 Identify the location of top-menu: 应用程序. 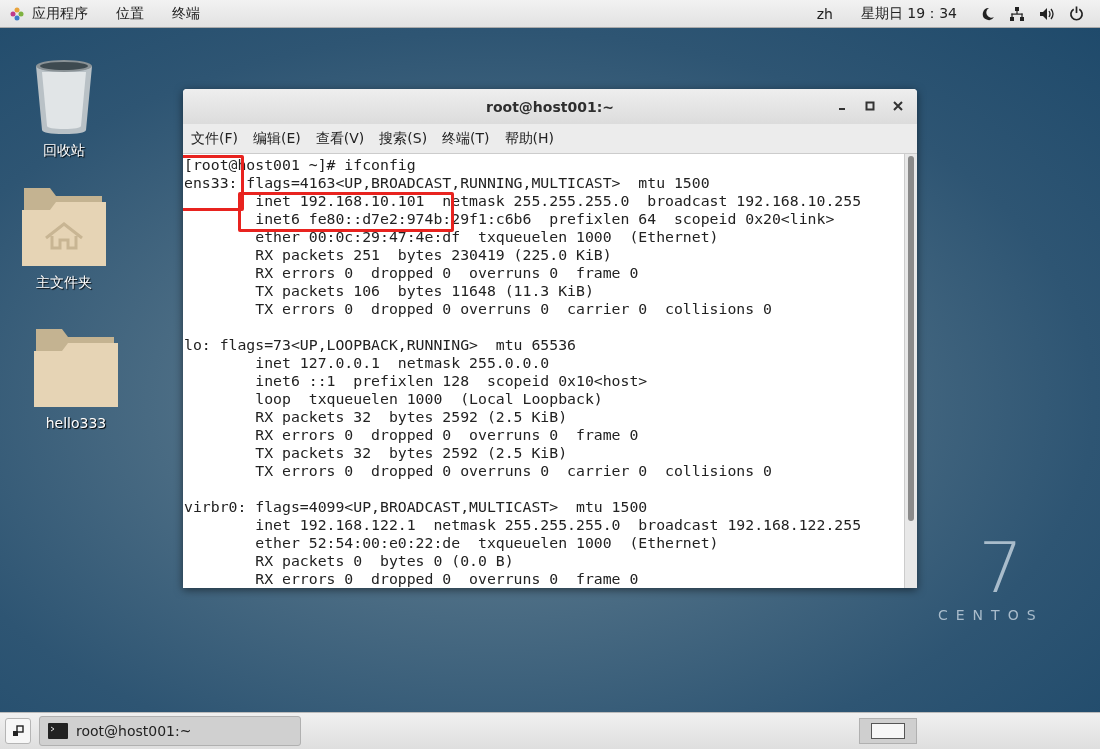
(60, 13).